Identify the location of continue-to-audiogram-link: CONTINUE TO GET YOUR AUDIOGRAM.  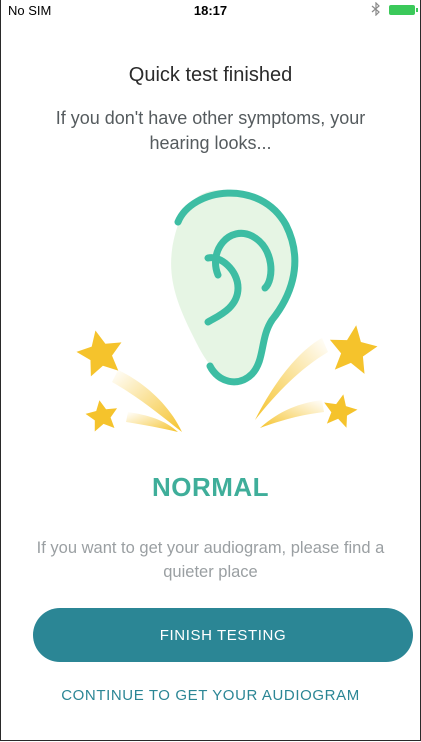
(210, 695).